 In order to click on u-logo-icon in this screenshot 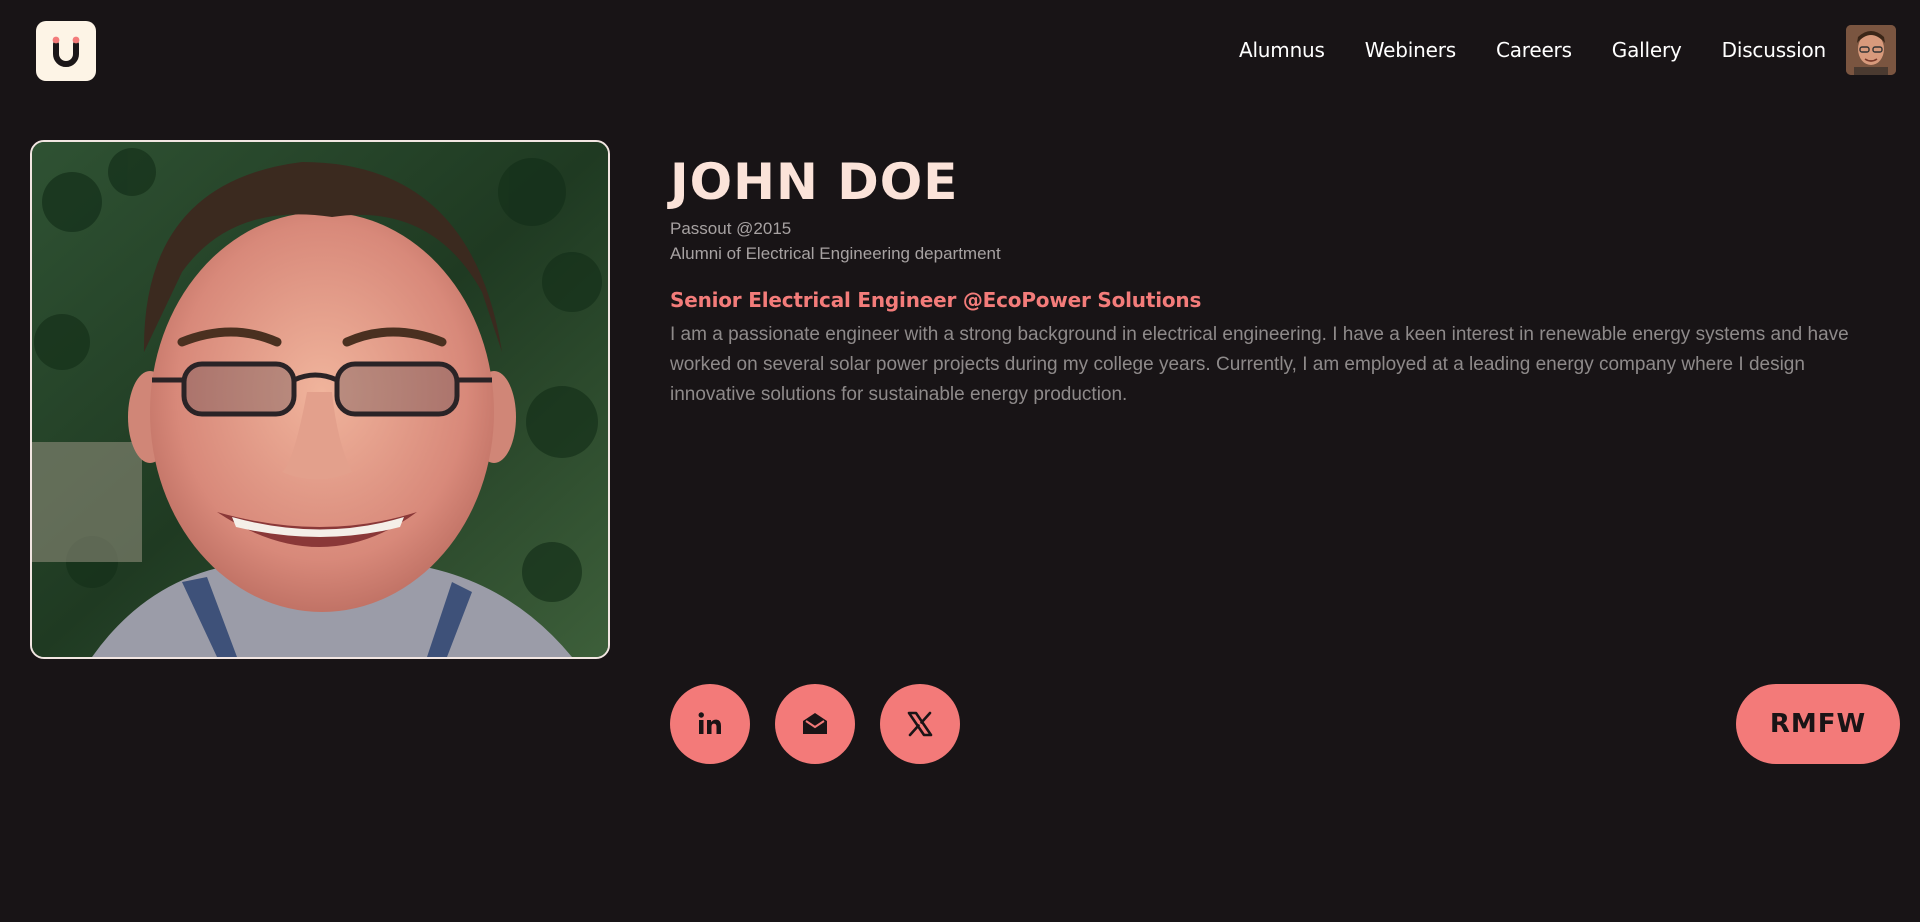, I will do `click(66, 51)`.